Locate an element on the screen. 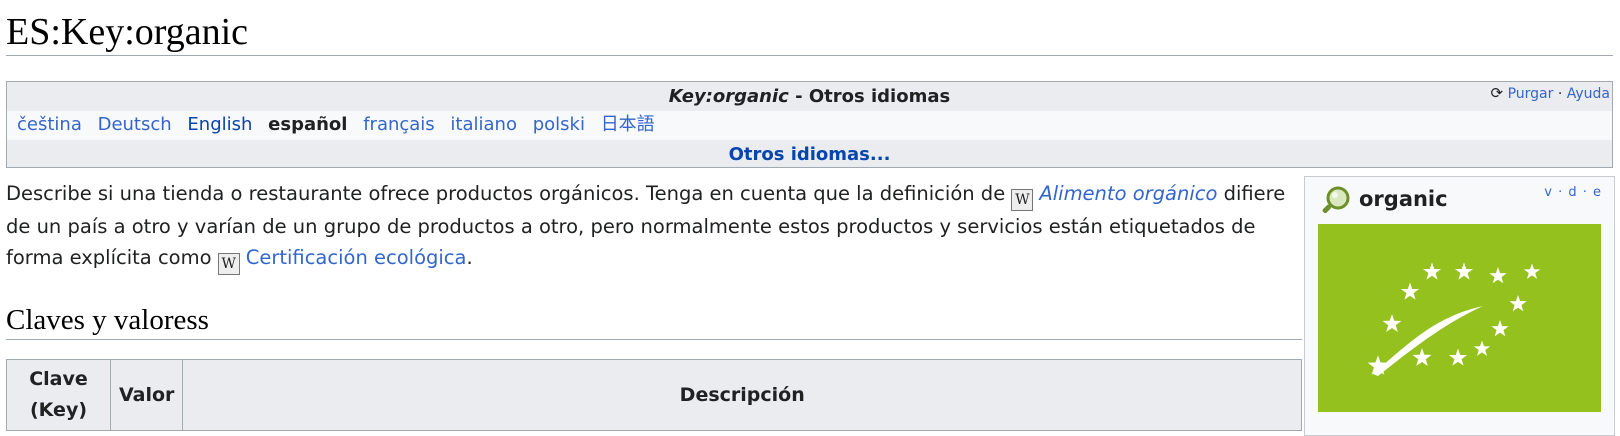 The width and height of the screenshot is (1620, 436). language-link-cs: čeština is located at coordinates (49, 124).